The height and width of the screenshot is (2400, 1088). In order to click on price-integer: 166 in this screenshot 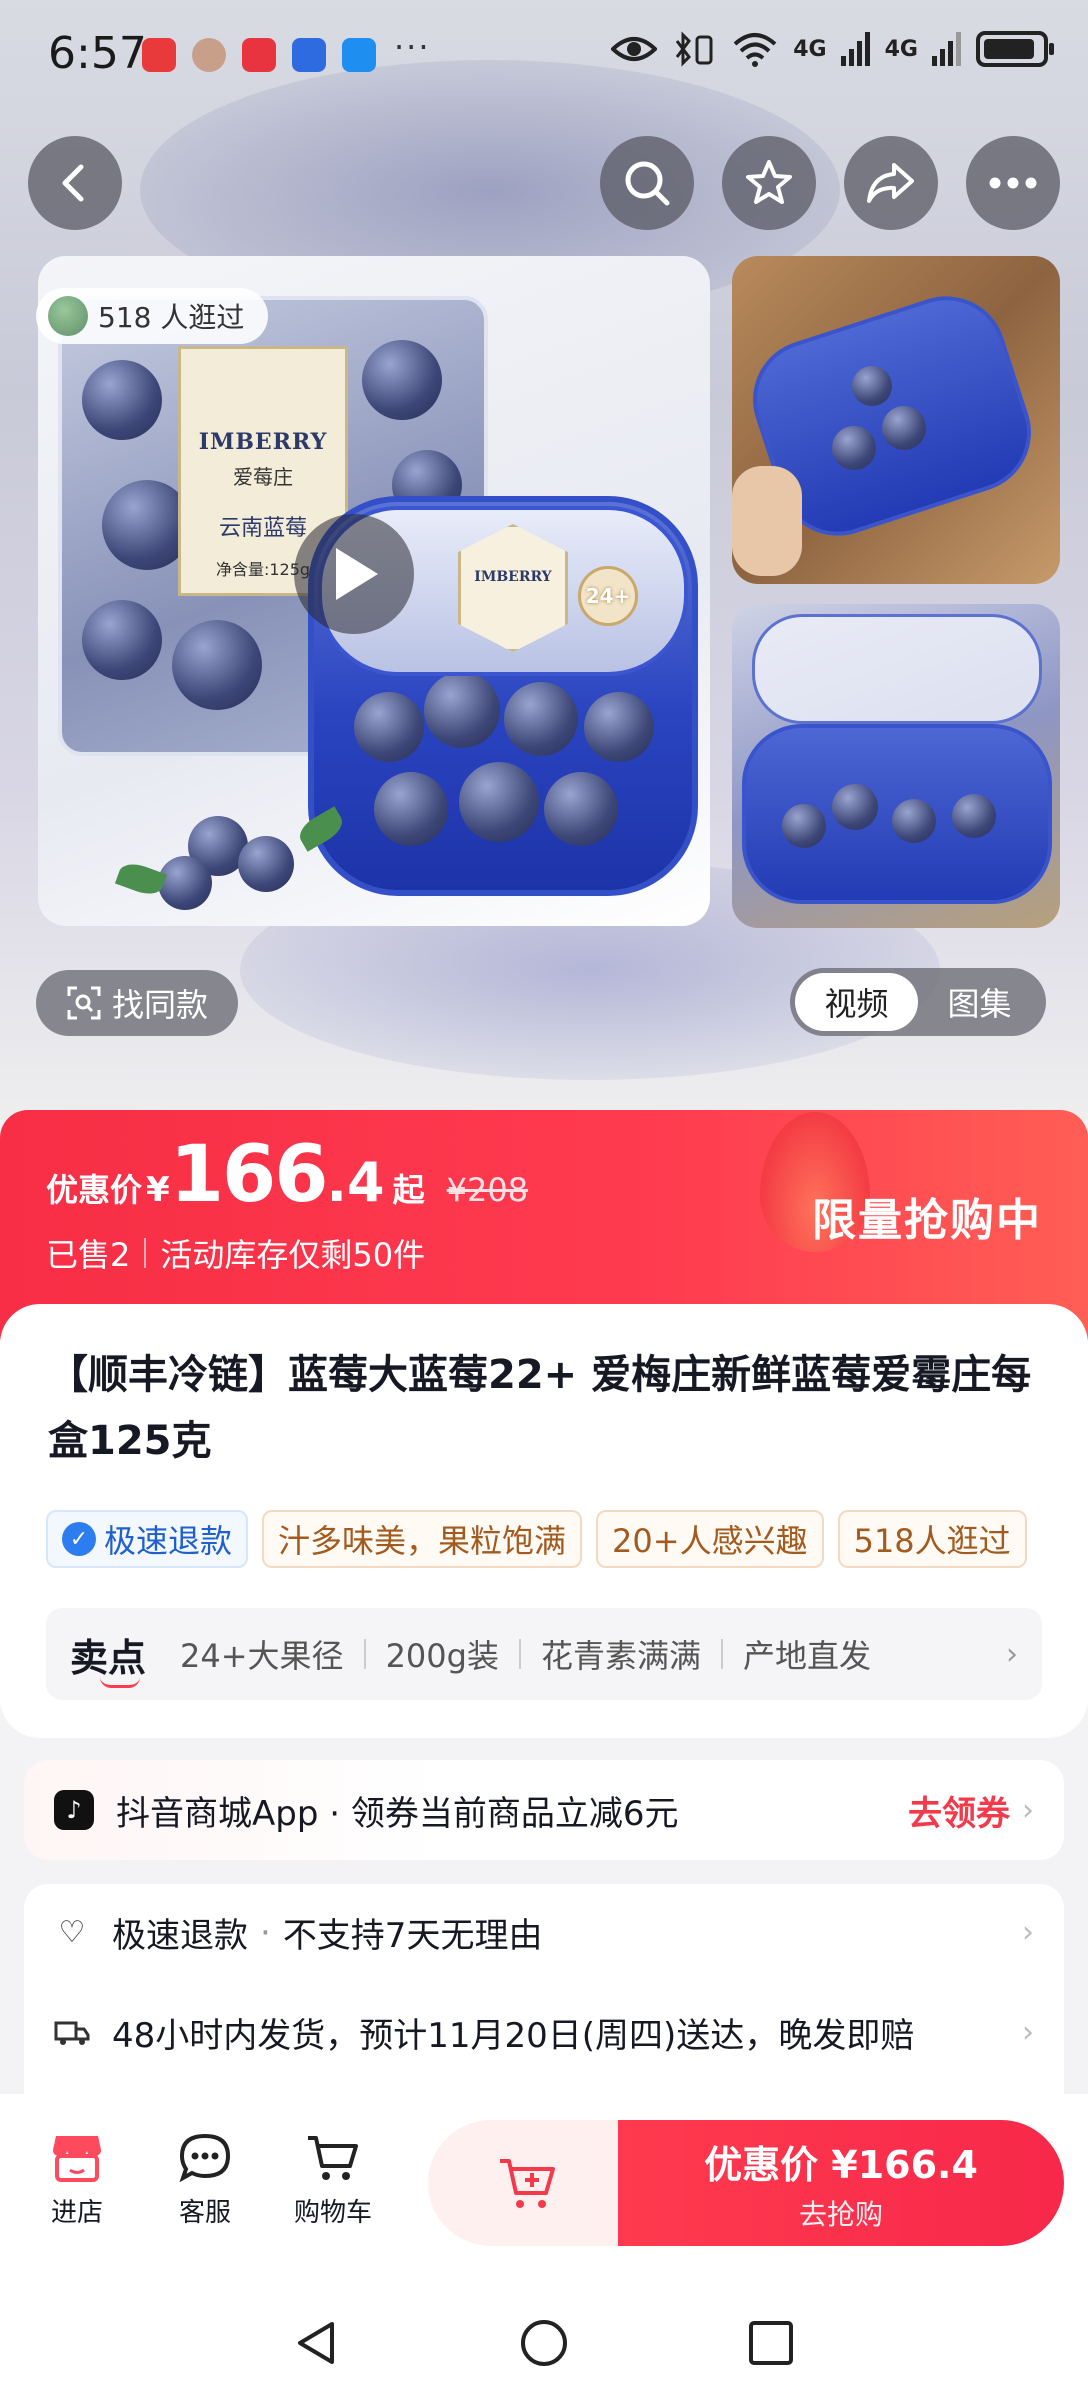, I will do `click(249, 1175)`.